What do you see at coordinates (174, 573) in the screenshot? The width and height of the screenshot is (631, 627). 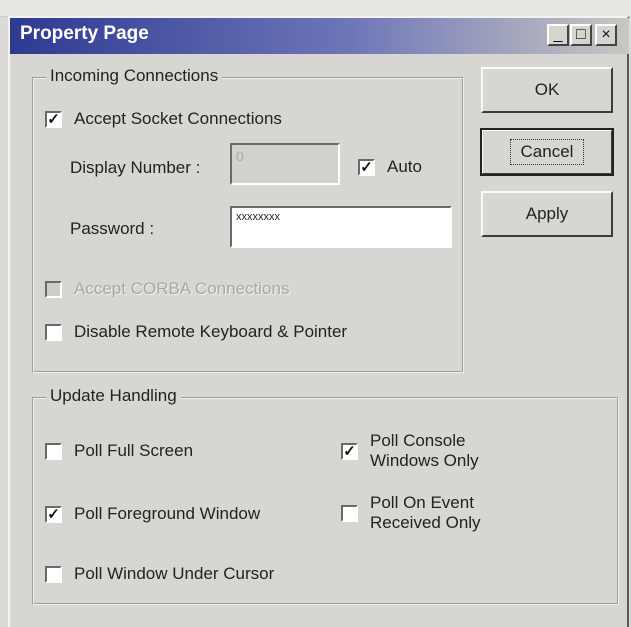 I see `poll-under-cursor-label: Poll Window Under Cursor` at bounding box center [174, 573].